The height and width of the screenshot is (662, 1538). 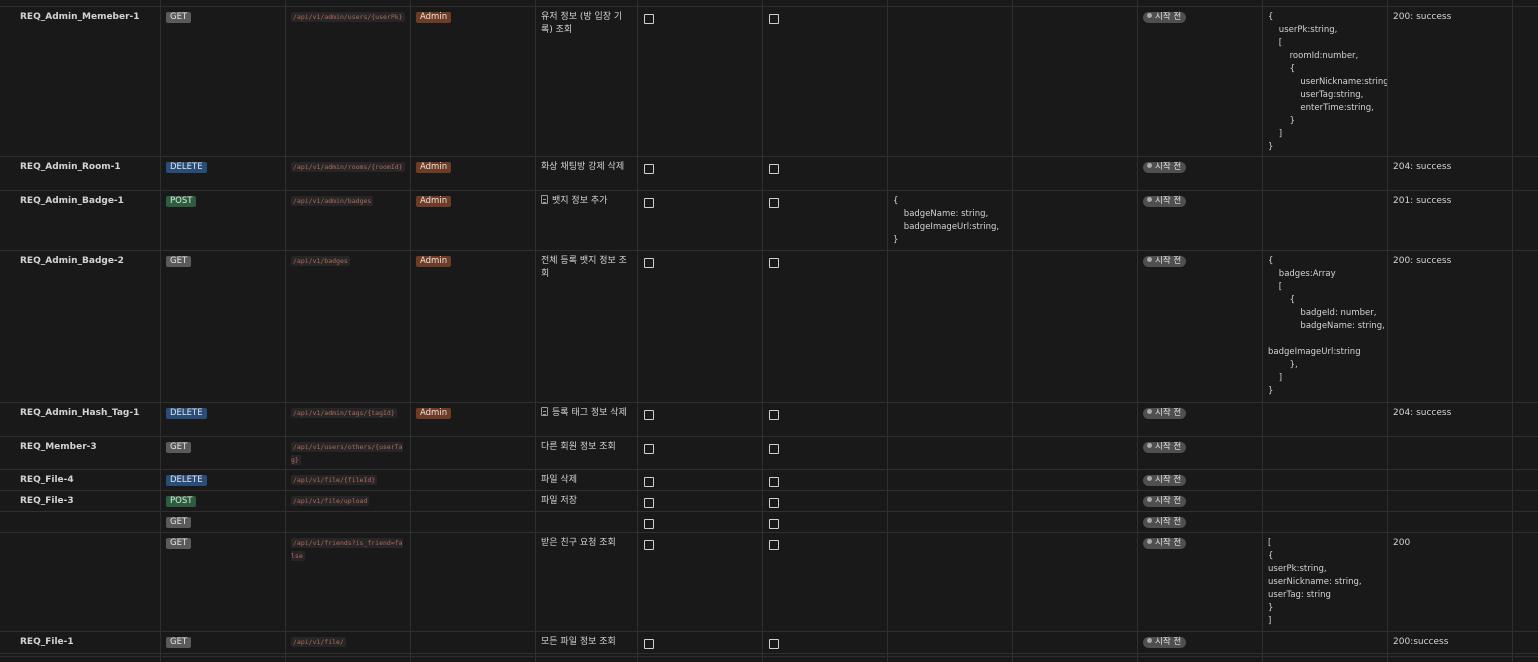 What do you see at coordinates (587, 480) in the screenshot?
I see `title-cell: 파일 삭제` at bounding box center [587, 480].